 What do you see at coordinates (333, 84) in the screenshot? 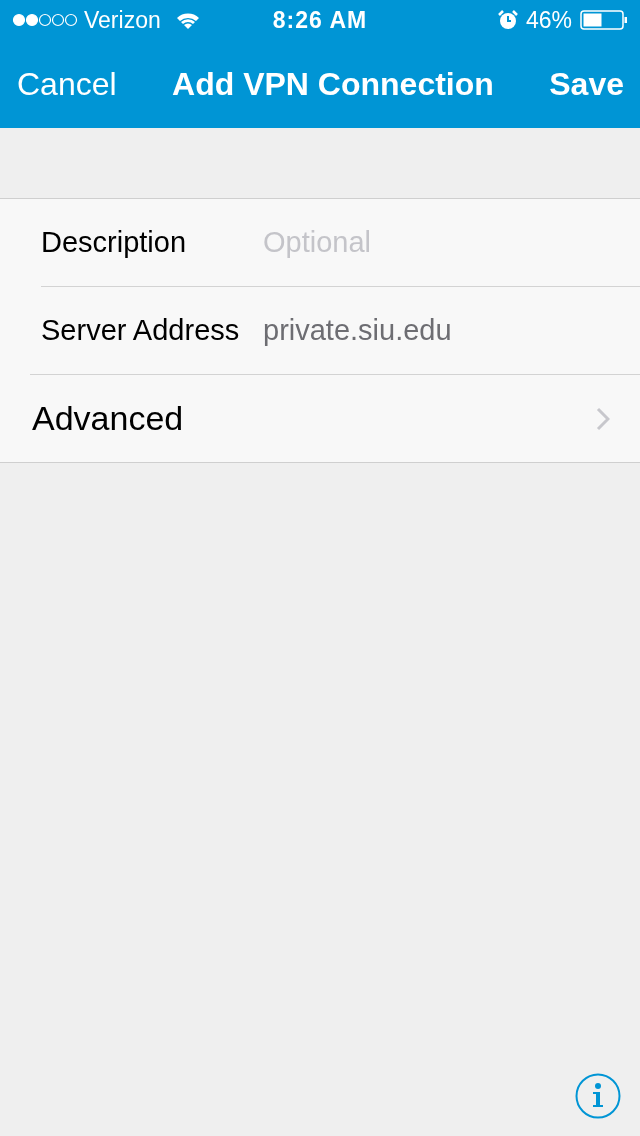
I see `screen-title: Add VPN Connection` at bounding box center [333, 84].